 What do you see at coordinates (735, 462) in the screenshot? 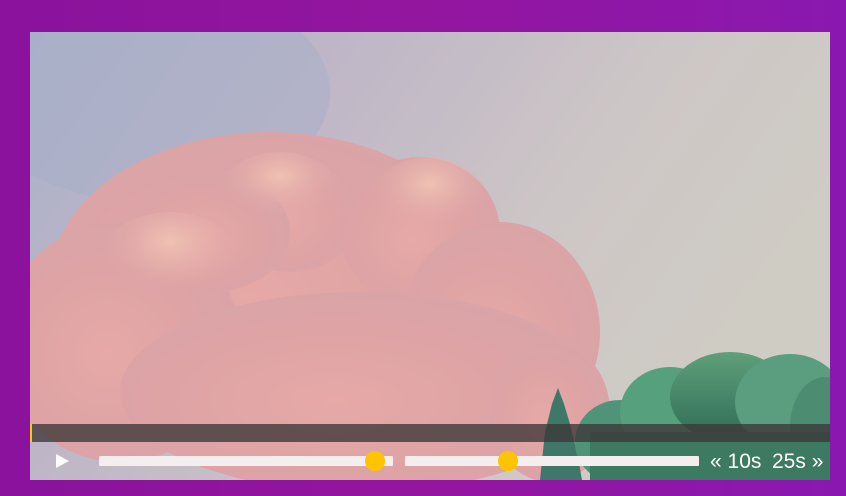
I see `skip-back-button: « 10s` at bounding box center [735, 462].